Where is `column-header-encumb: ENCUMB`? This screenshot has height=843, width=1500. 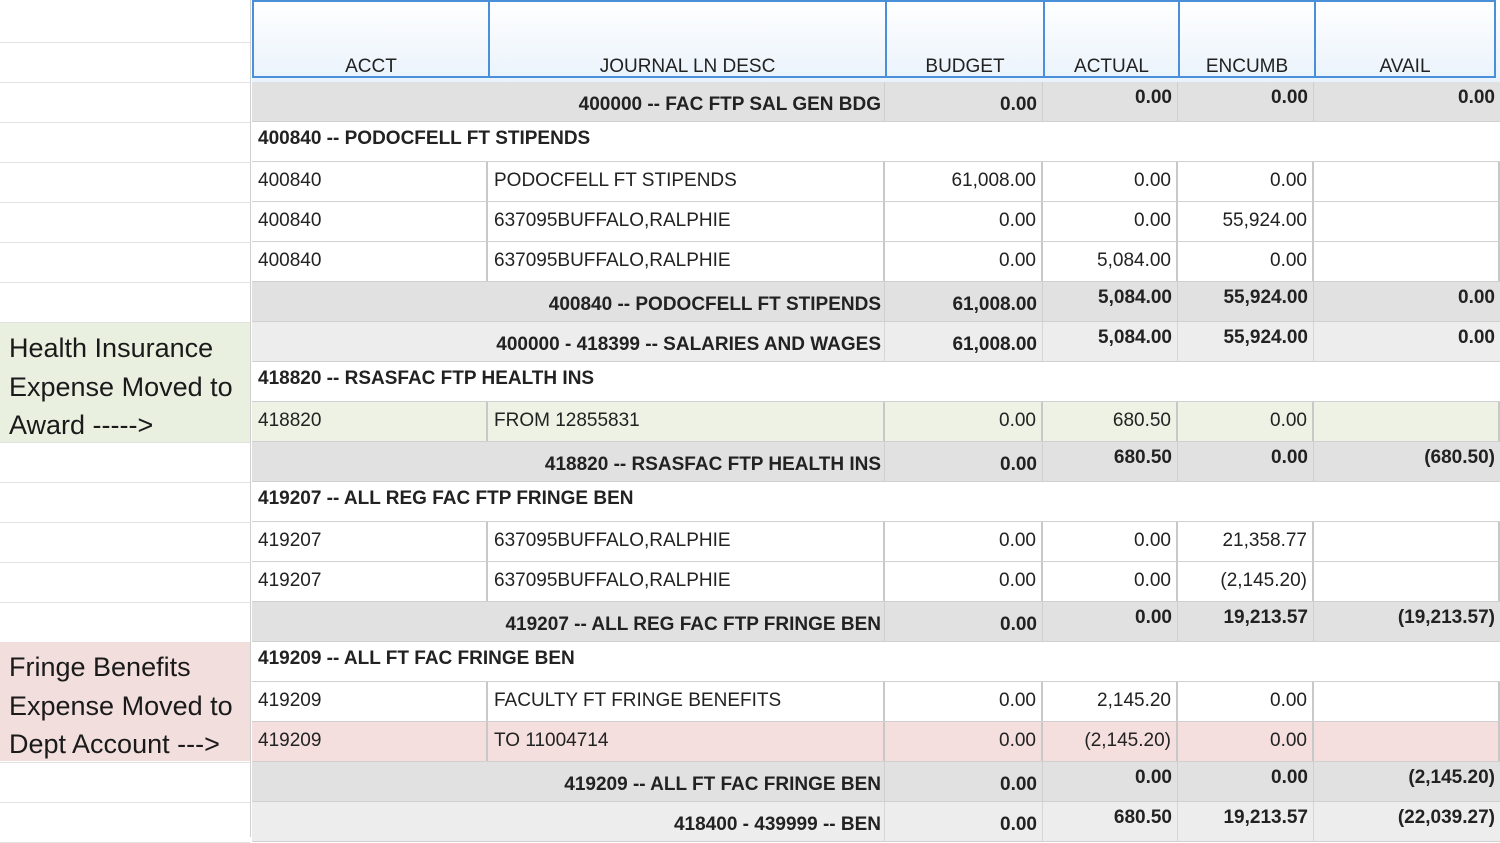 column-header-encumb: ENCUMB is located at coordinates (1246, 39).